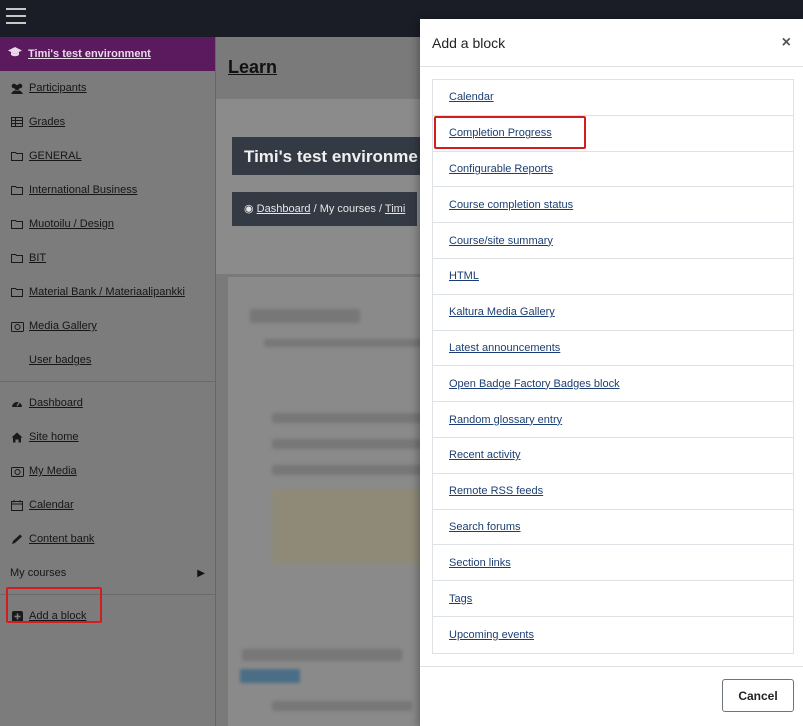 Image resolution: width=803 pixels, height=726 pixels. What do you see at coordinates (107, 360) in the screenshot?
I see `sidebar-item-user-badges: User badges` at bounding box center [107, 360].